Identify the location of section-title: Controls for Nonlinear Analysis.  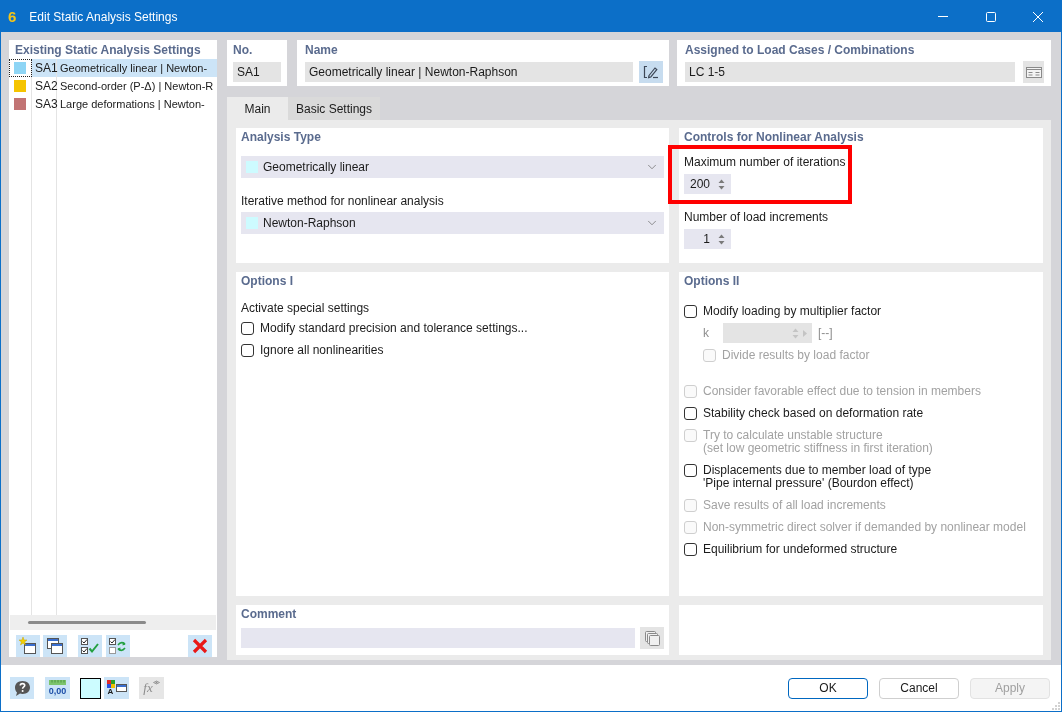
(774, 137).